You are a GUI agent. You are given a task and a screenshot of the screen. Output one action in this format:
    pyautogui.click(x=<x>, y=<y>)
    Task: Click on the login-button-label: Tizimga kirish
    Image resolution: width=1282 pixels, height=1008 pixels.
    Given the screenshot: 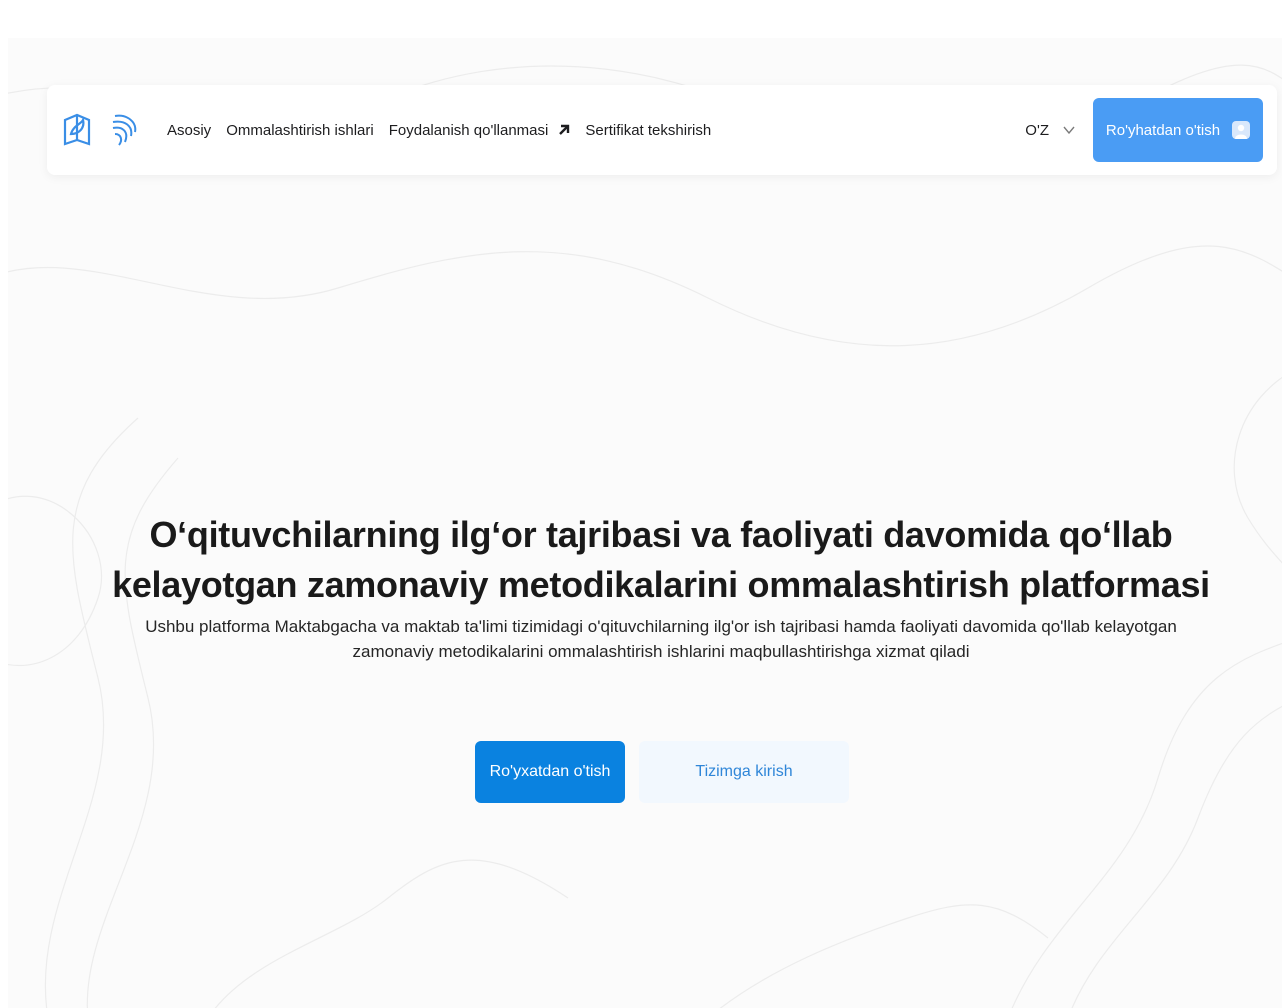 What is the action you would take?
    pyautogui.click(x=744, y=771)
    